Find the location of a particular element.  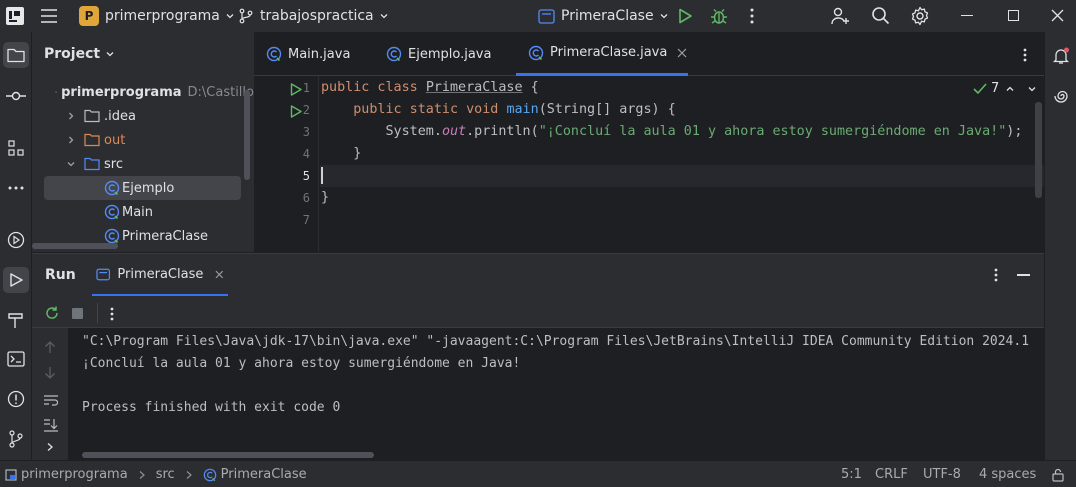

vcs-branch-widget: trabajospractica is located at coordinates (313, 16).